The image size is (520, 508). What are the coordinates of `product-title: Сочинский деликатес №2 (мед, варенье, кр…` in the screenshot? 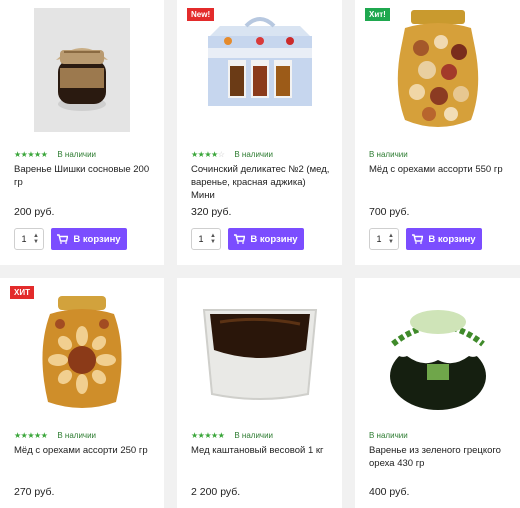 It's located at (261, 182).